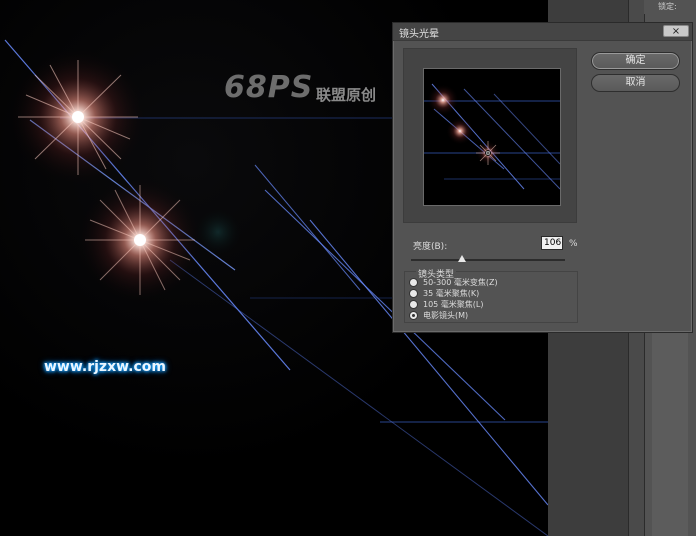  What do you see at coordinates (269, 87) in the screenshot?
I see `watermark-logo: 68PS` at bounding box center [269, 87].